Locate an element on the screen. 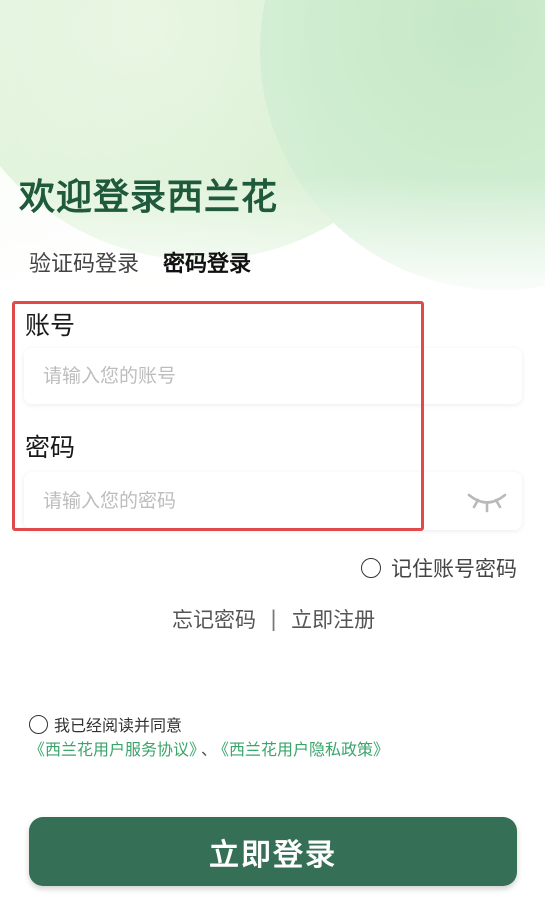 This screenshot has width=545, height=921. password-field-box is located at coordinates (273, 501).